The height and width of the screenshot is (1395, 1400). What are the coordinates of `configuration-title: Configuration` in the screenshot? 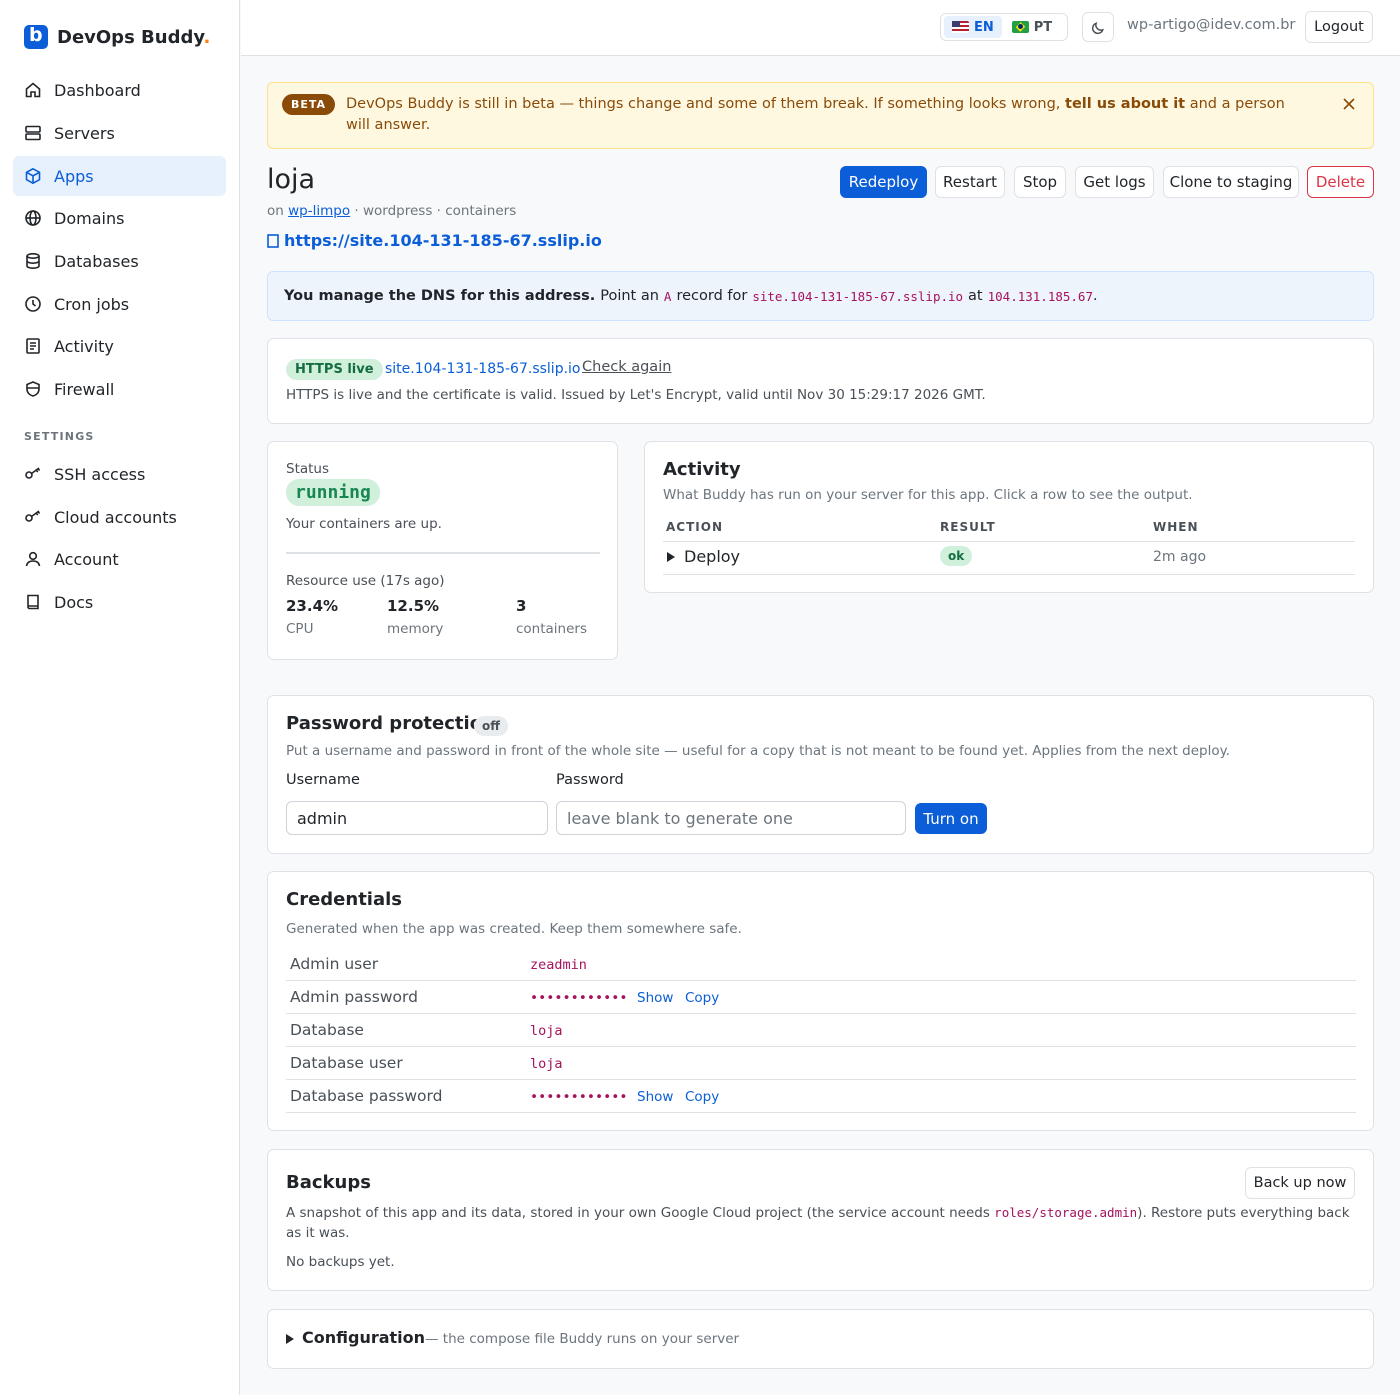 It's located at (364, 1337).